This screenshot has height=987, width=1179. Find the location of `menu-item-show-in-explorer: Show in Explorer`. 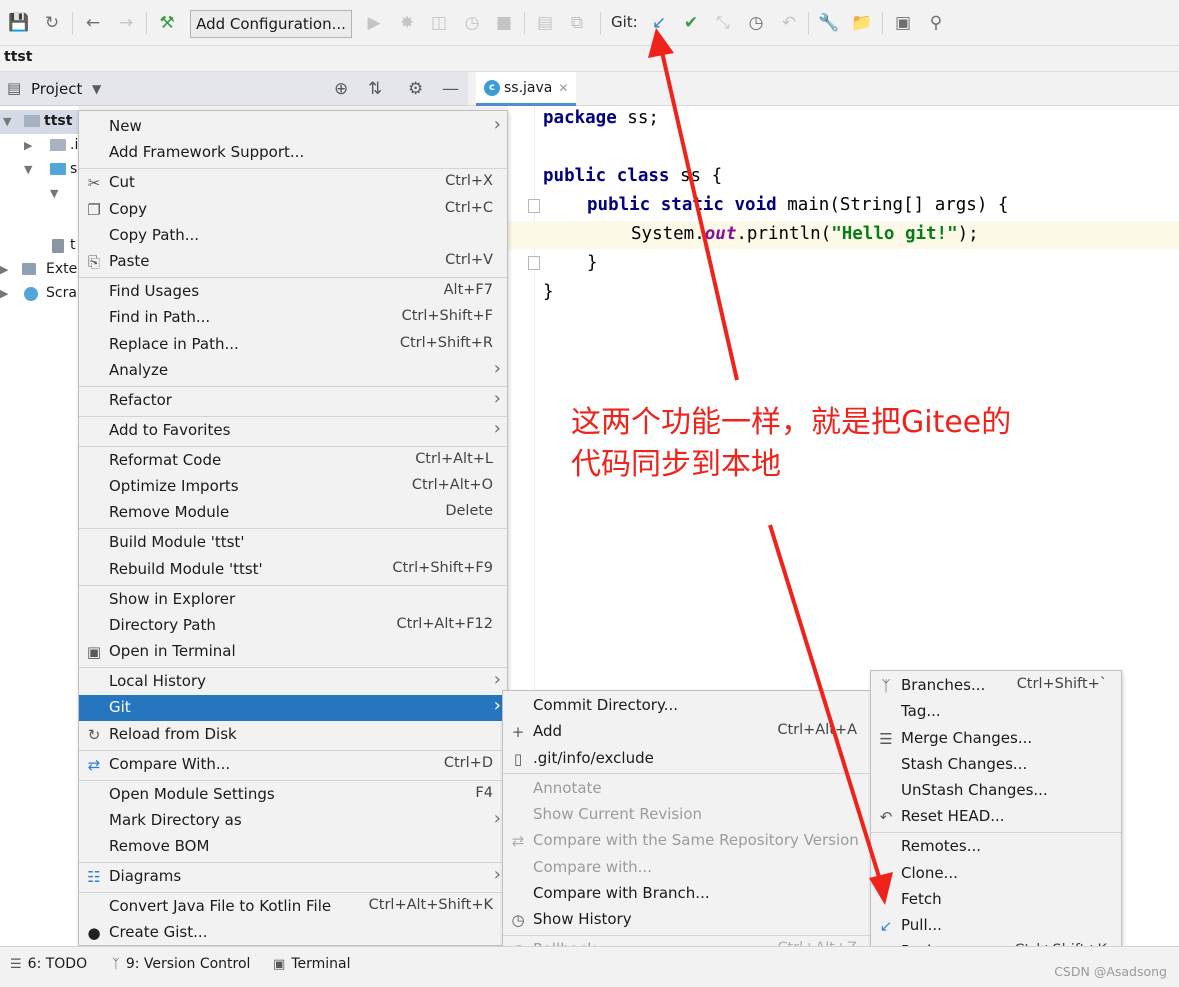

menu-item-show-in-explorer: Show in Explorer is located at coordinates (293, 600).